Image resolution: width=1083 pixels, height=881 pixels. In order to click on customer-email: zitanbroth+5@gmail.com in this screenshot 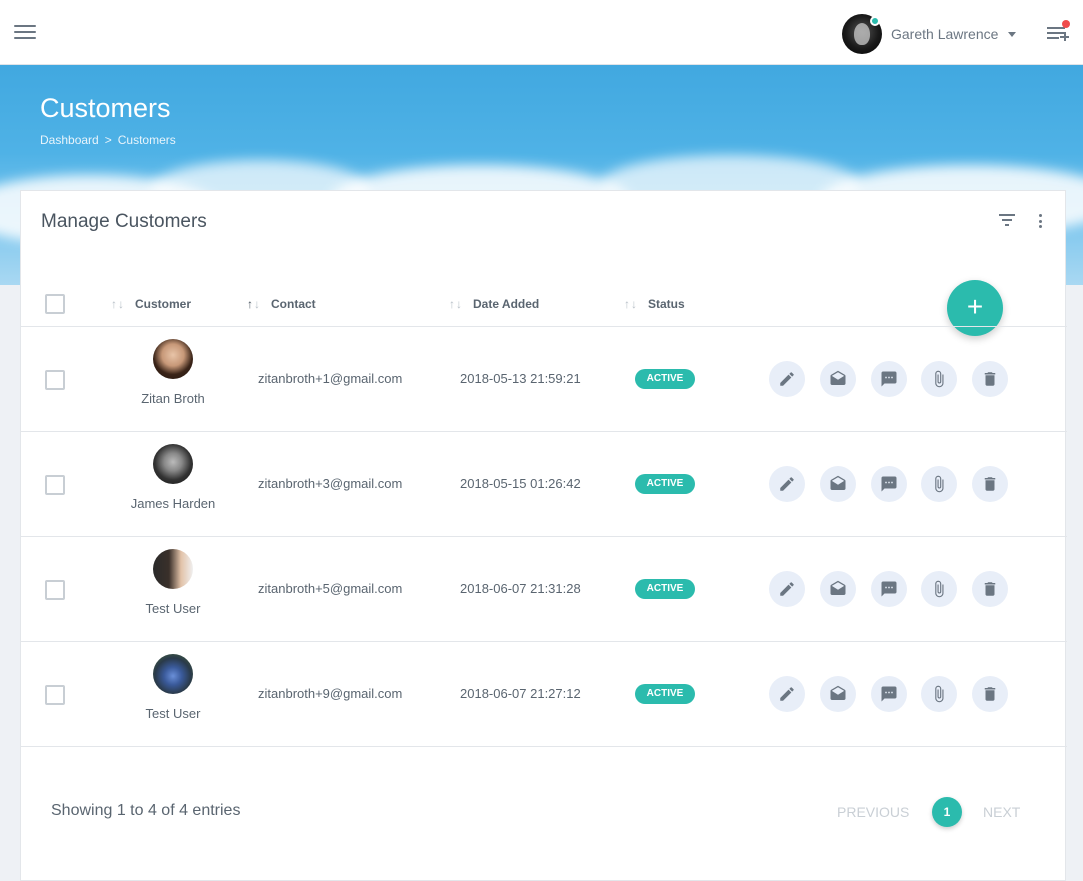, I will do `click(330, 588)`.